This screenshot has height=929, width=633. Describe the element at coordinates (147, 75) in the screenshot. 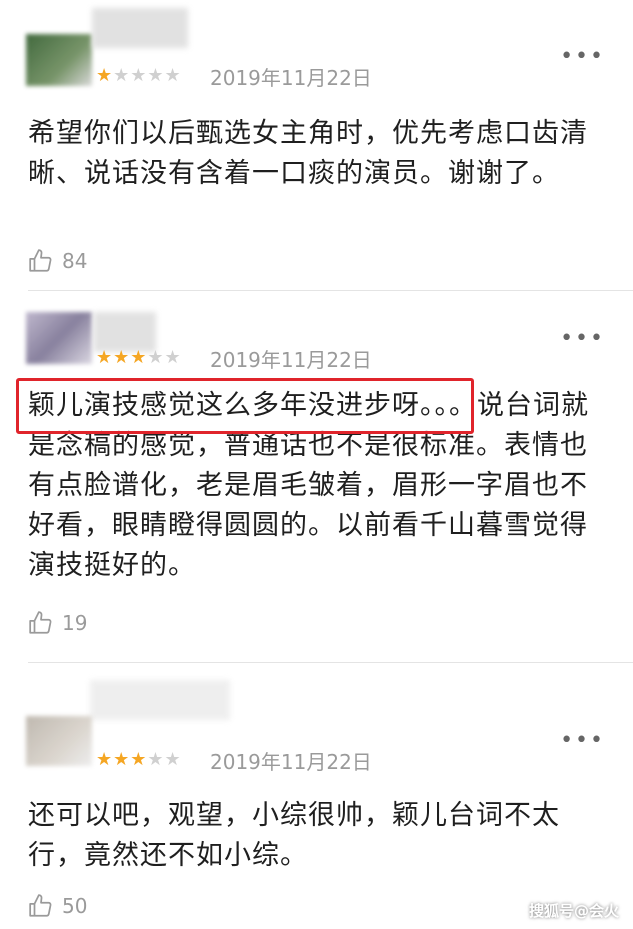

I see `star-icon: ★★★★` at that location.